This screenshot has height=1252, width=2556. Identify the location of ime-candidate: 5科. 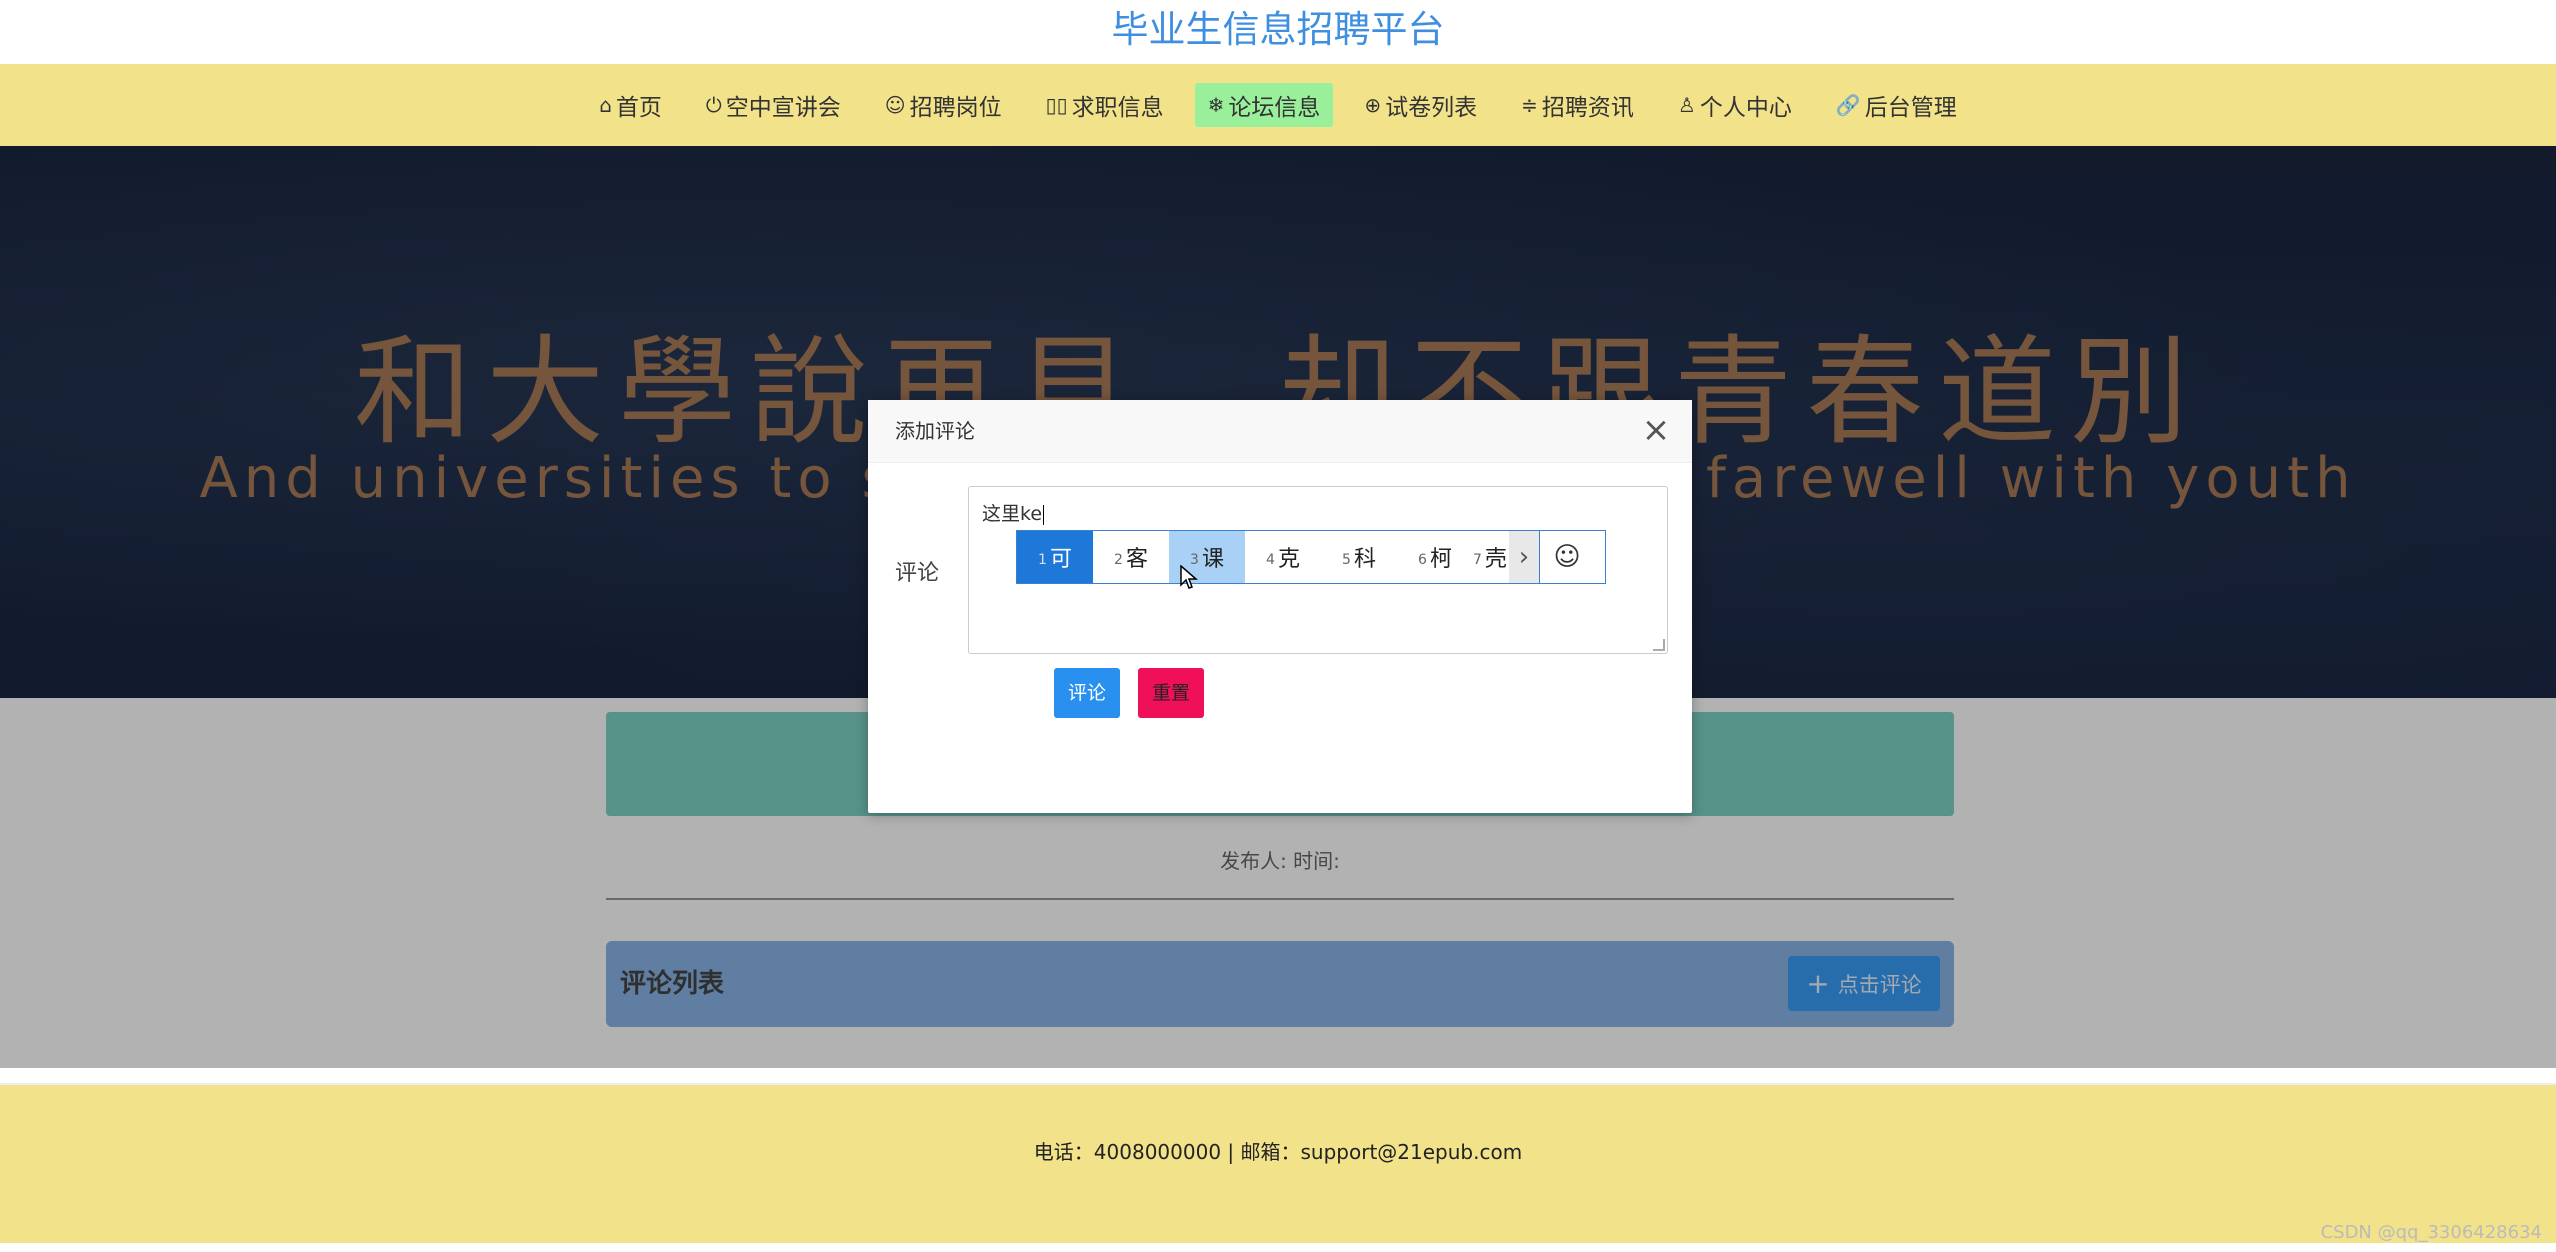
(1359, 557).